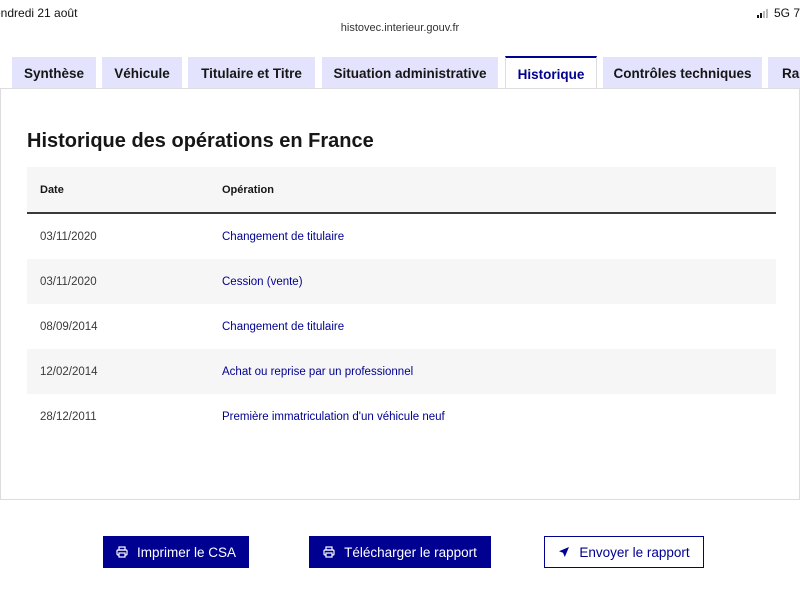 This screenshot has height=600, width=800. I want to click on row-date: 28/12/2011, so click(68, 416).